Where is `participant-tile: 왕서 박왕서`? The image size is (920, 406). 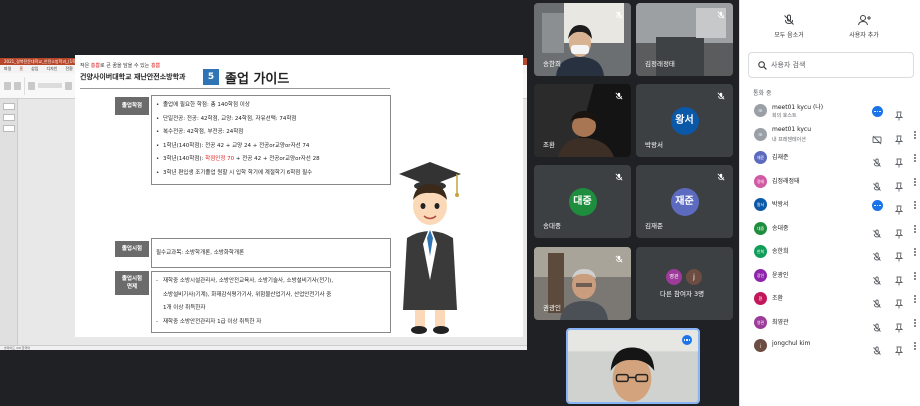 participant-tile: 왕서 박왕서 is located at coordinates (684, 120).